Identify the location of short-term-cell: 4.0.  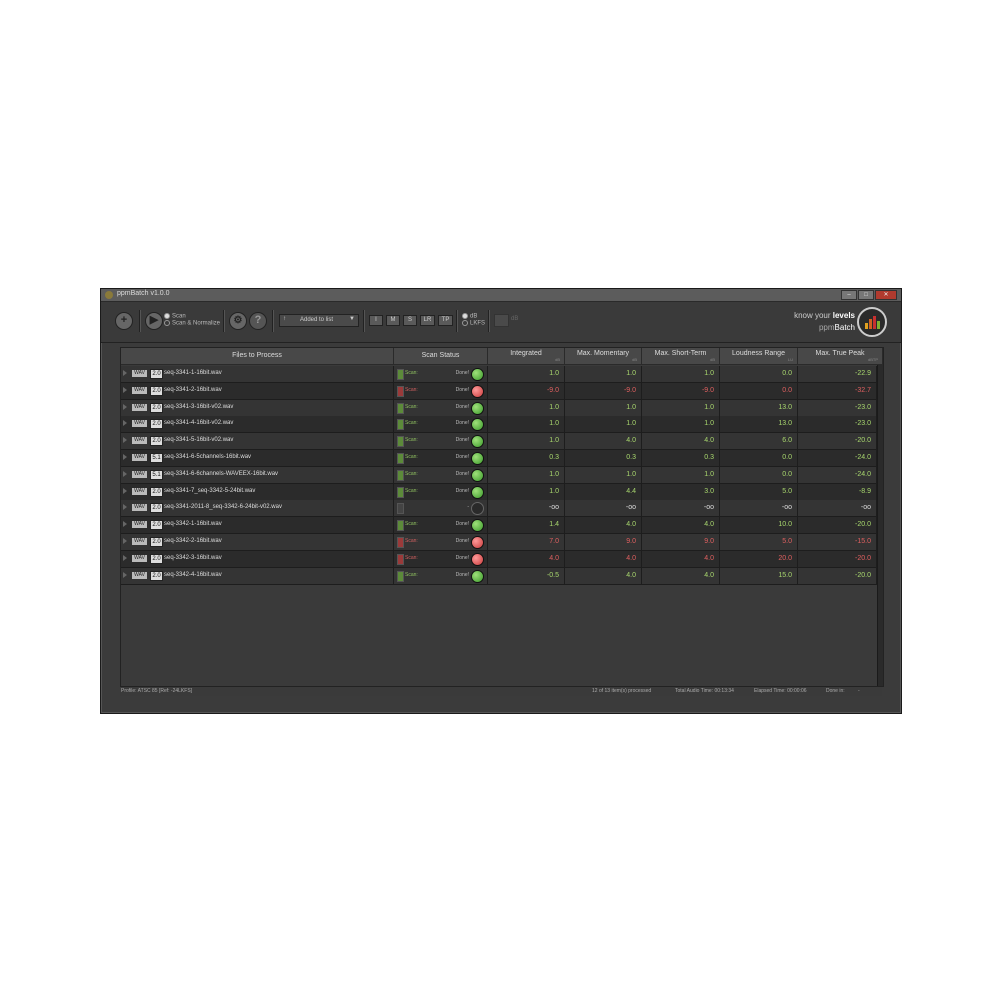
(681, 558).